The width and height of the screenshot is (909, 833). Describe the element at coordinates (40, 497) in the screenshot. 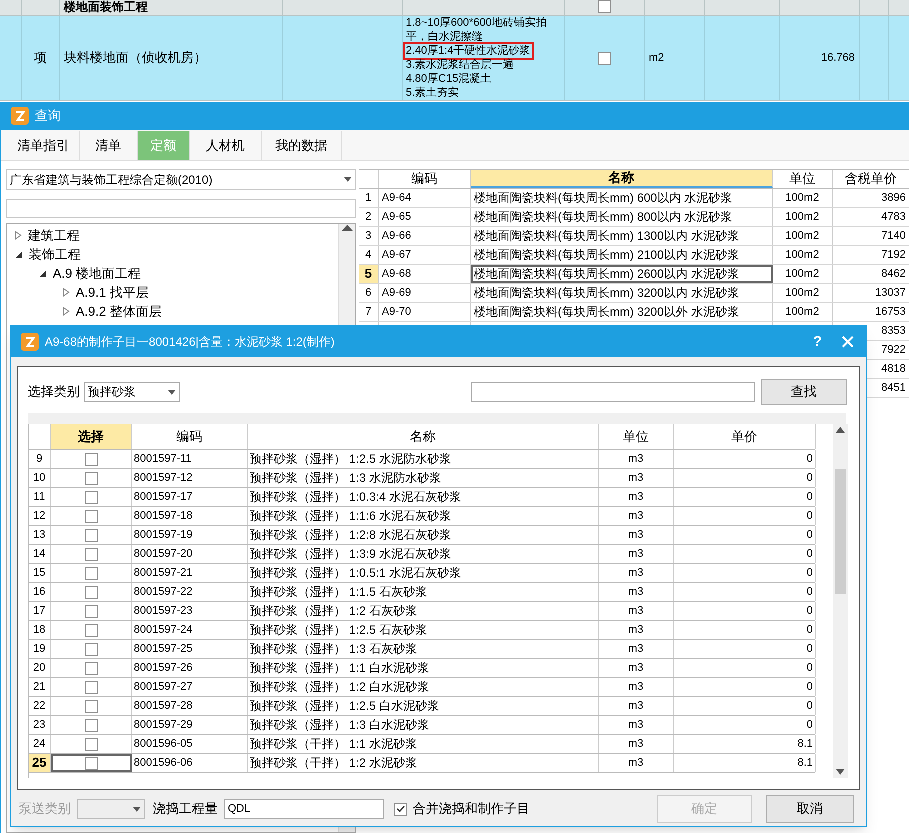

I see `row-number: 11` at that location.